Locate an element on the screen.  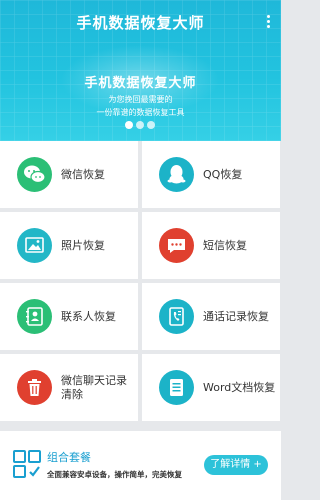
tile-word-recovery: Word文档恢复 is located at coordinates (211, 387).